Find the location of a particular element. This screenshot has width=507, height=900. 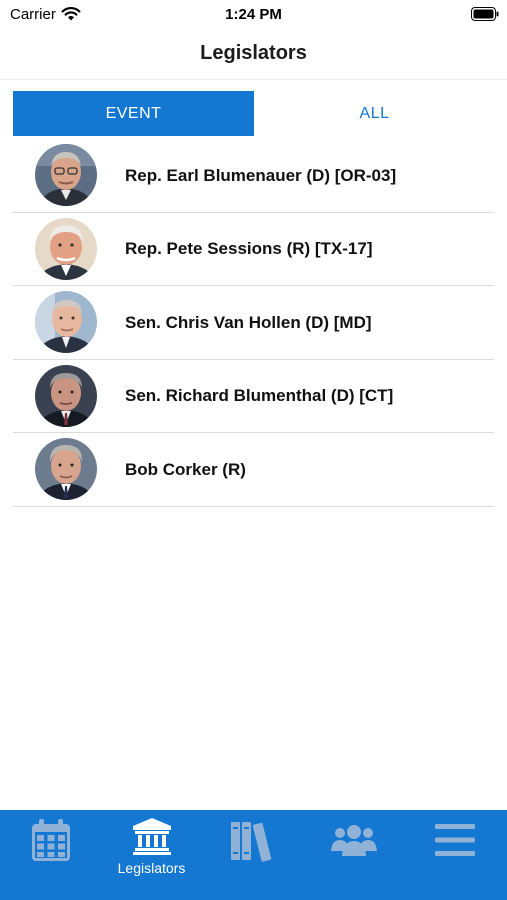

legislator-row: Bob Corker (R) is located at coordinates (253, 470).